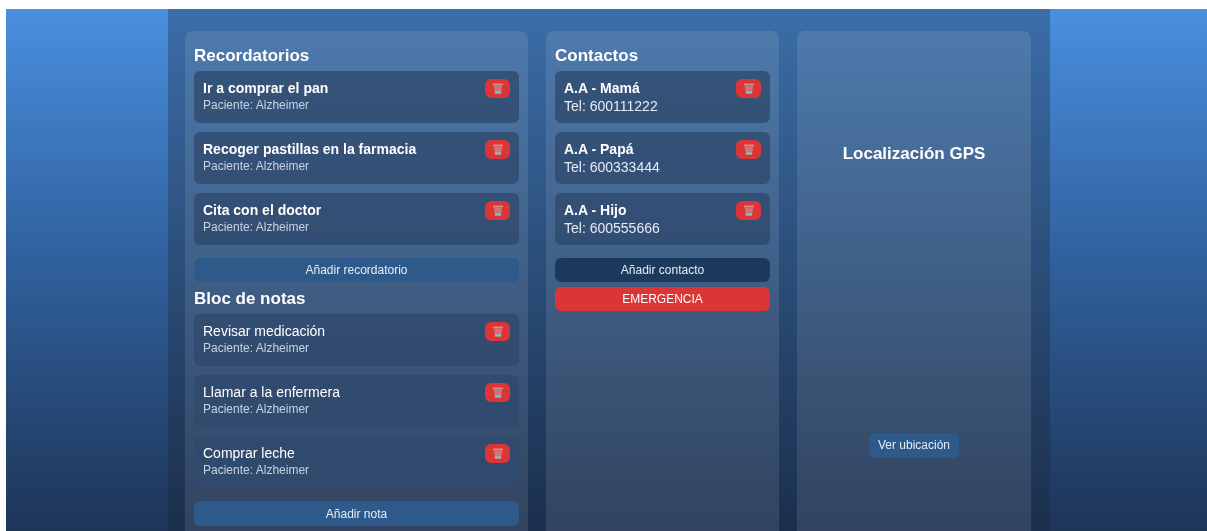  I want to click on phone-number: Tel: 600333444, so click(612, 167).